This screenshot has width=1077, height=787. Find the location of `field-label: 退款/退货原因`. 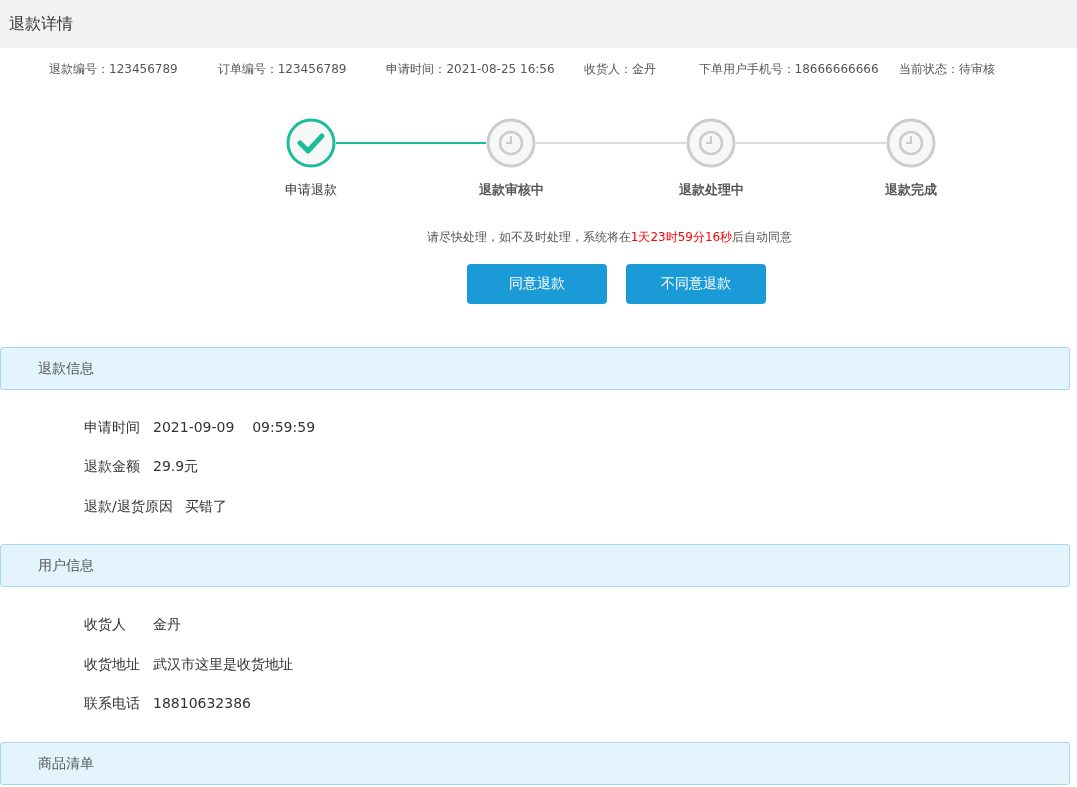

field-label: 退款/退货原因 is located at coordinates (128, 506).